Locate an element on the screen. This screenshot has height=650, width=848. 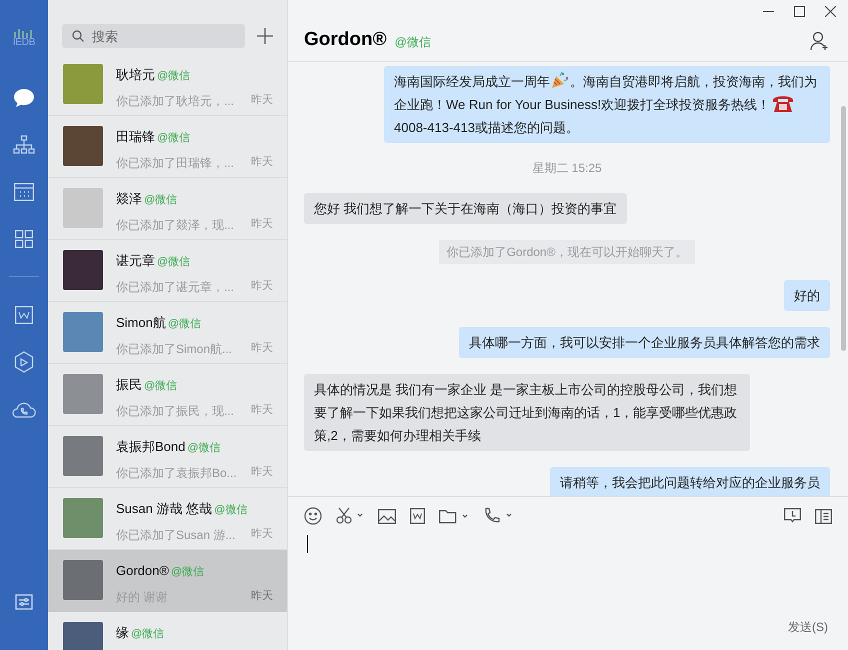
contact-name: Gordon® is located at coordinates (142, 571).